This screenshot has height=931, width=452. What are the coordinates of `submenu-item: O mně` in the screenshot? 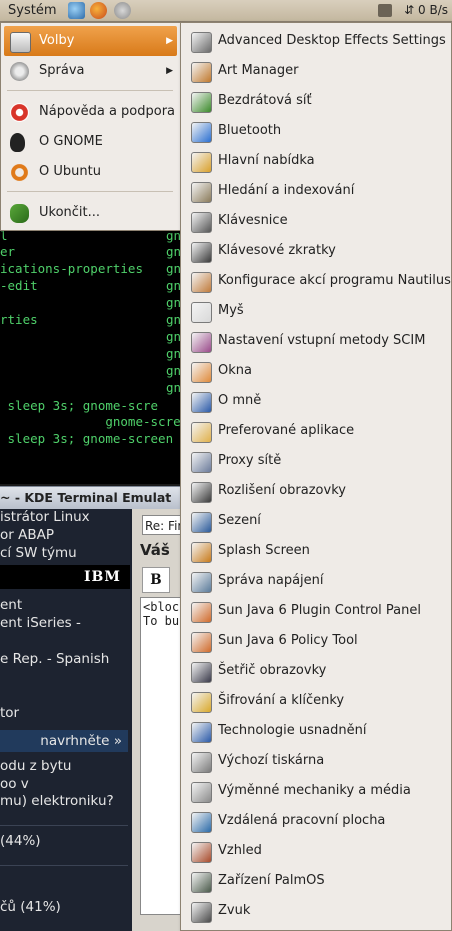 It's located at (317, 401).